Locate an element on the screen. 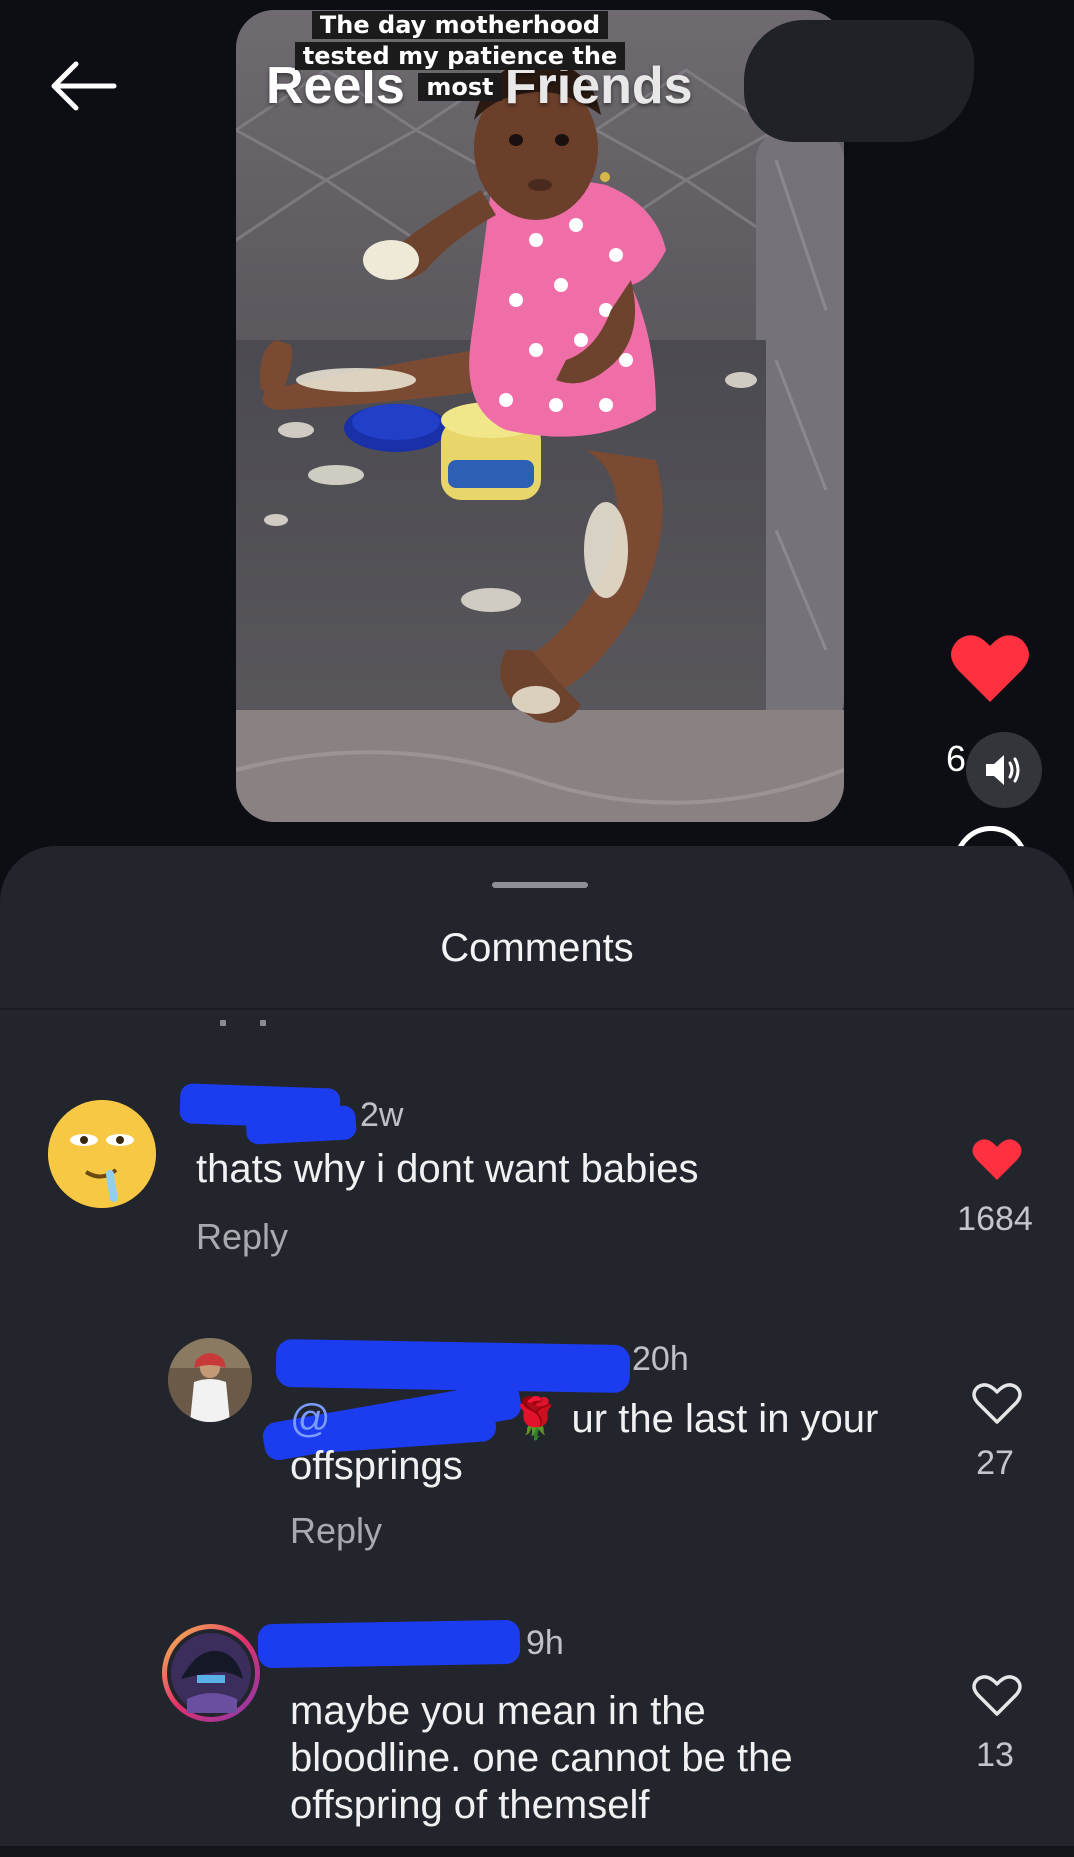  comment-like-count: 13 is located at coordinates (995, 1755).